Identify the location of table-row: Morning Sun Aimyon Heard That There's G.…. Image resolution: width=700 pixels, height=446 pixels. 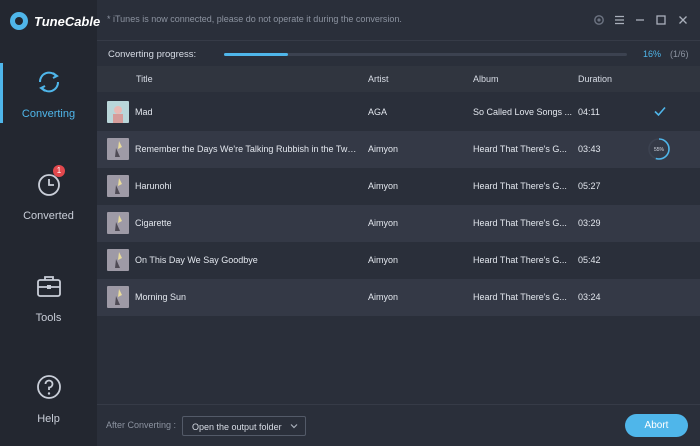
(398, 297).